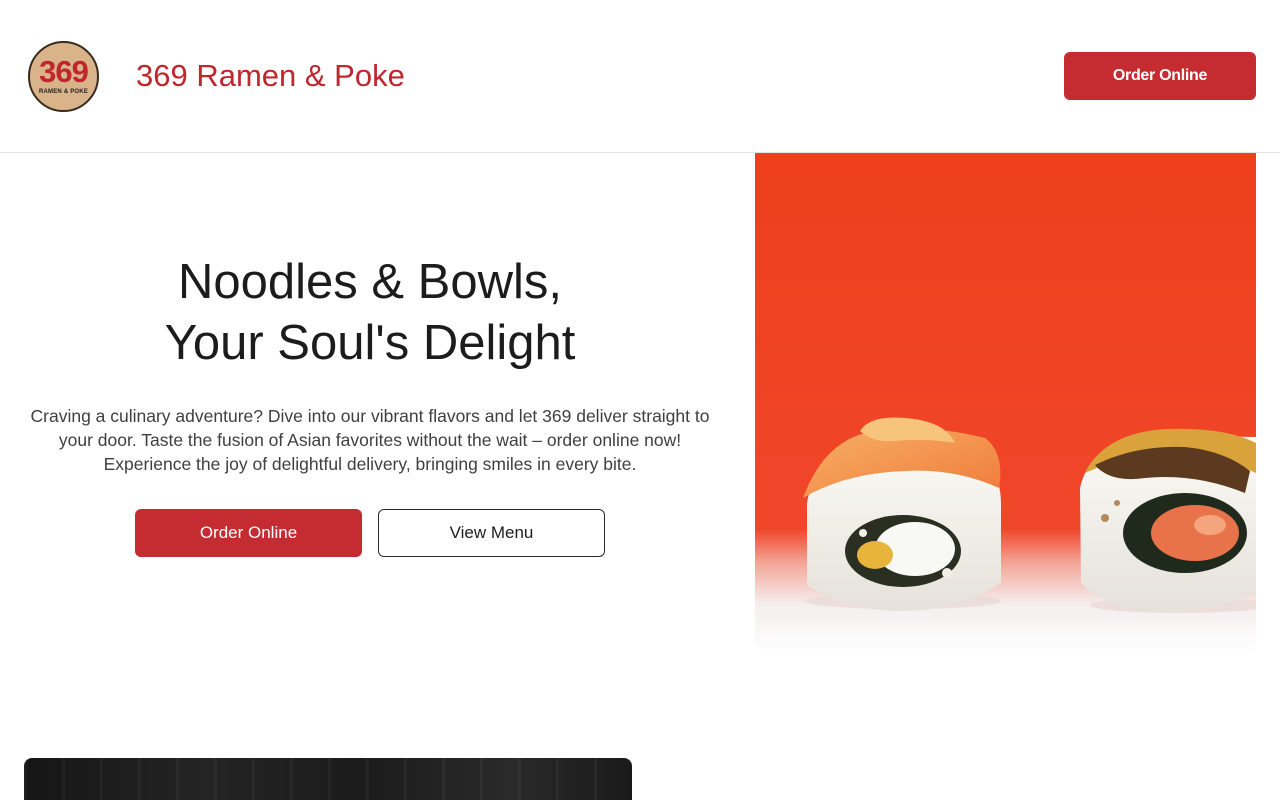 This screenshot has width=1280, height=800. Describe the element at coordinates (1160, 76) in the screenshot. I see `header-order-online-button: Order Online` at that location.